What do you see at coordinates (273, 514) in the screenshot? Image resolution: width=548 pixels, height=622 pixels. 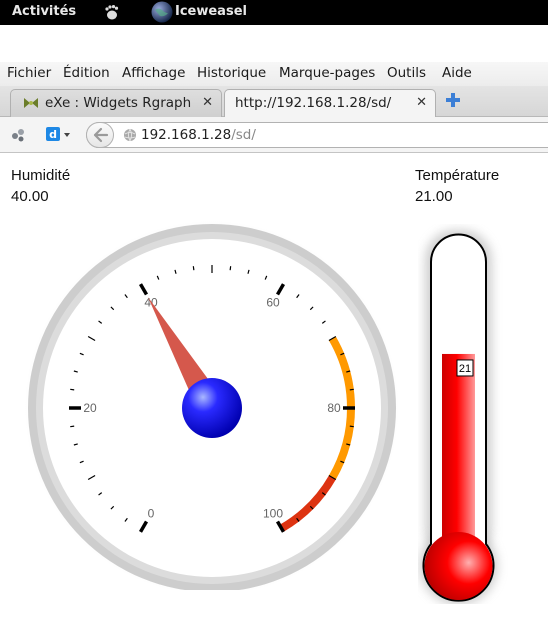 I see `gauge-tick-label: 100` at bounding box center [273, 514].